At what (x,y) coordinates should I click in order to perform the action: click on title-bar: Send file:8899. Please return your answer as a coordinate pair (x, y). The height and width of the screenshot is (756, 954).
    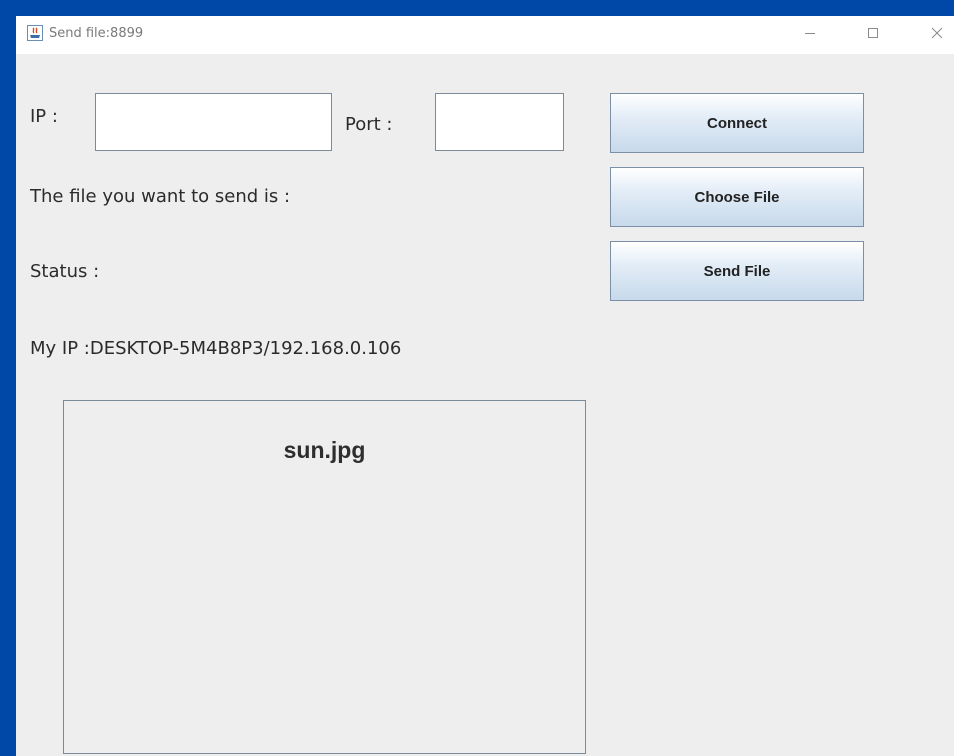
    Looking at the image, I should click on (485, 35).